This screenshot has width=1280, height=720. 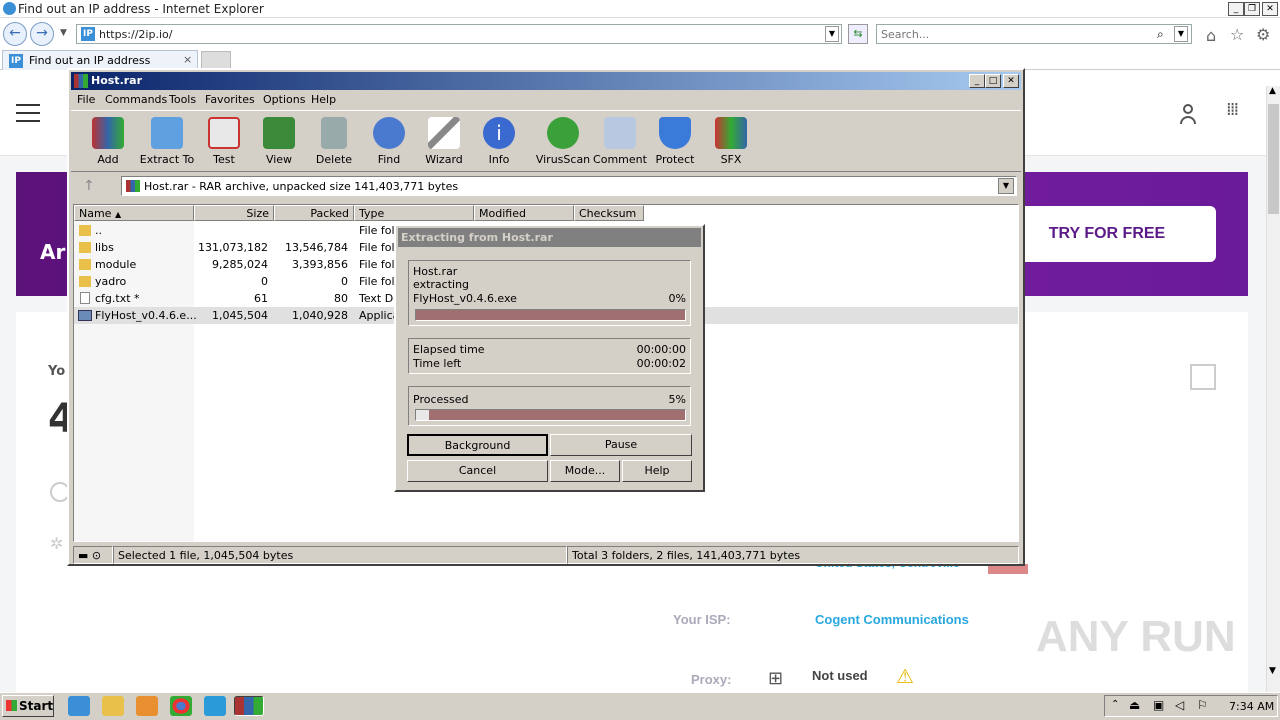 I want to click on apps-grid-icon: ⁞⁞⁞, so click(x=1236, y=112).